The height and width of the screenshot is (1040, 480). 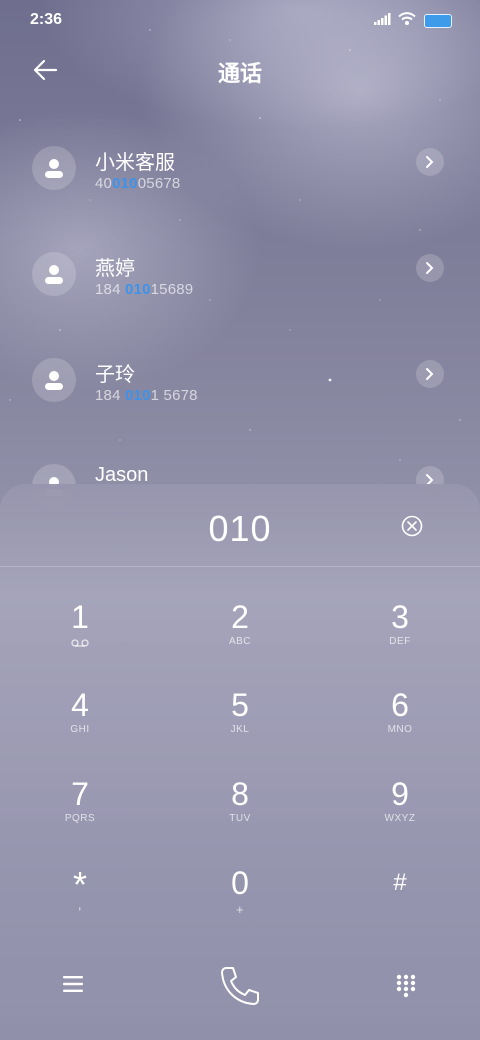 What do you see at coordinates (240, 176) in the screenshot?
I see `contact-row: 小米客服 4001005678` at bounding box center [240, 176].